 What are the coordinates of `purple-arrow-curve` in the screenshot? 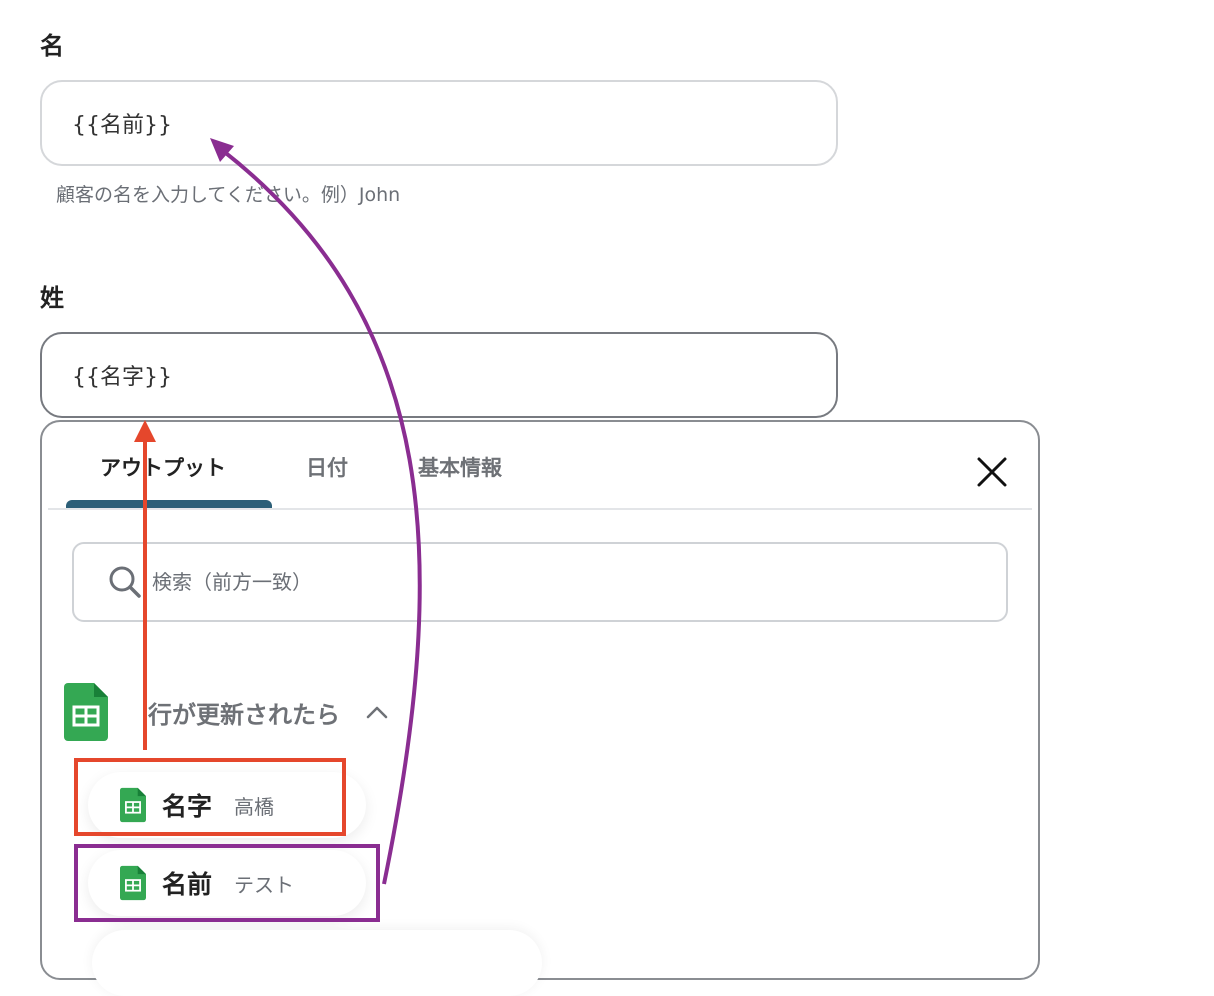 It's located at (321, 516).